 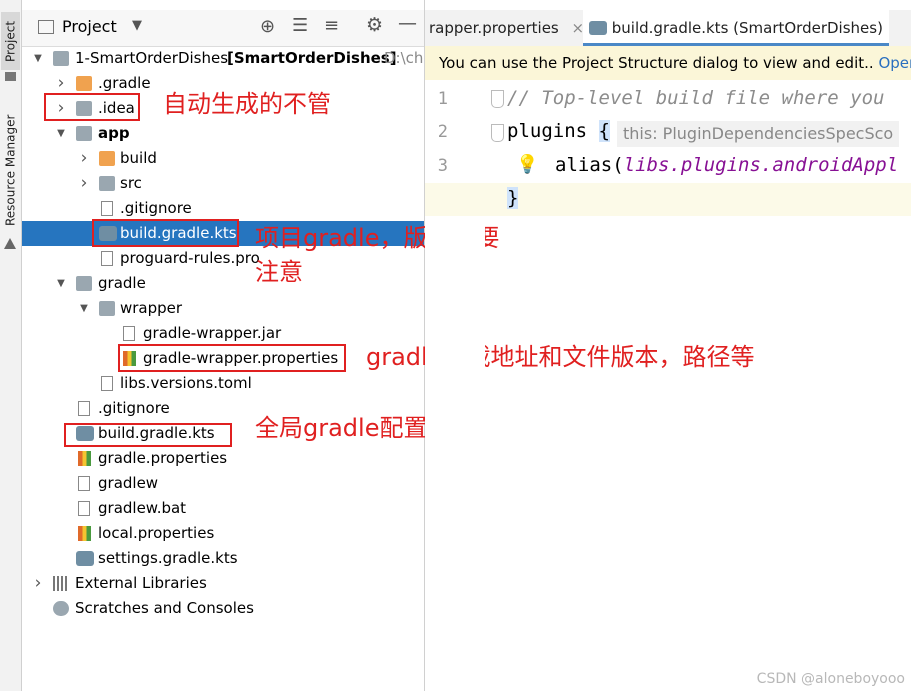 I want to click on tree-item-label: local.properties, so click(x=156, y=533).